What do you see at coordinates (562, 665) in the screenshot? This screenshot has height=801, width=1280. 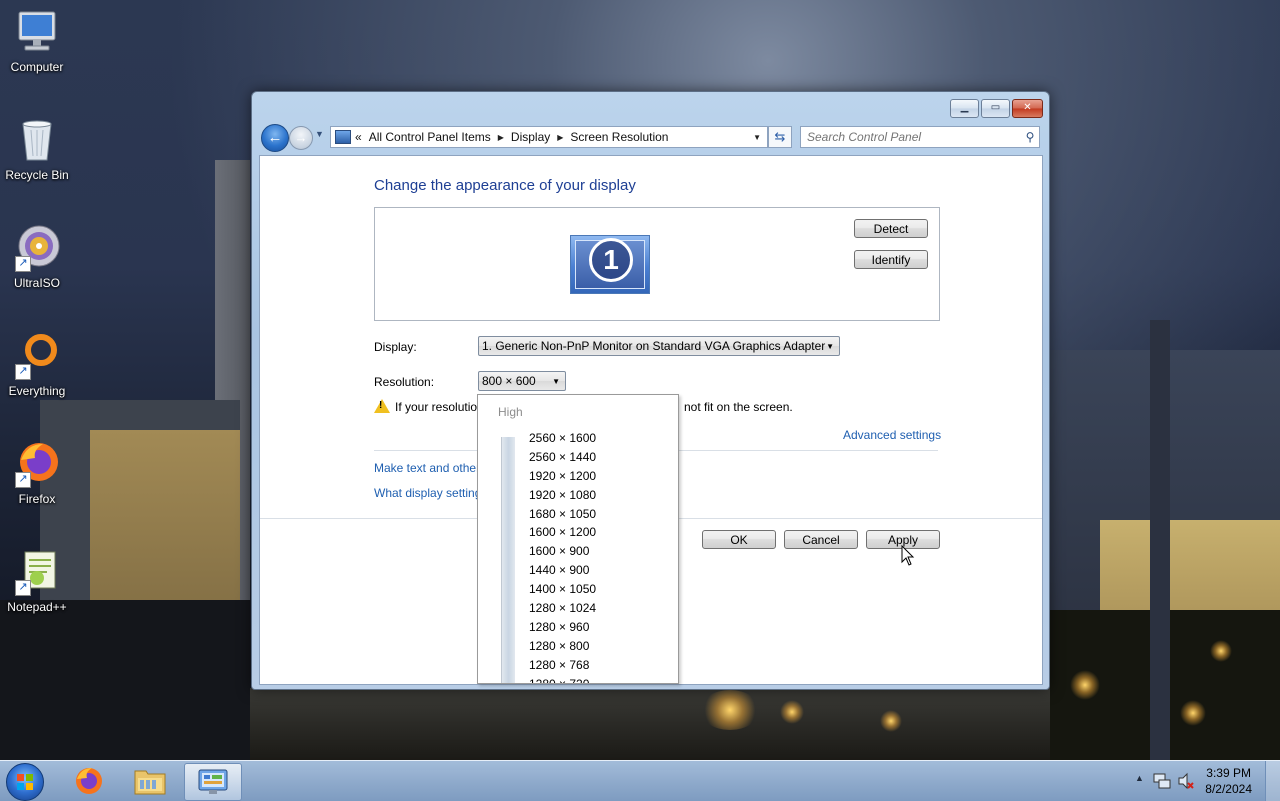 I see `resolution-option: 1280 × 768` at bounding box center [562, 665].